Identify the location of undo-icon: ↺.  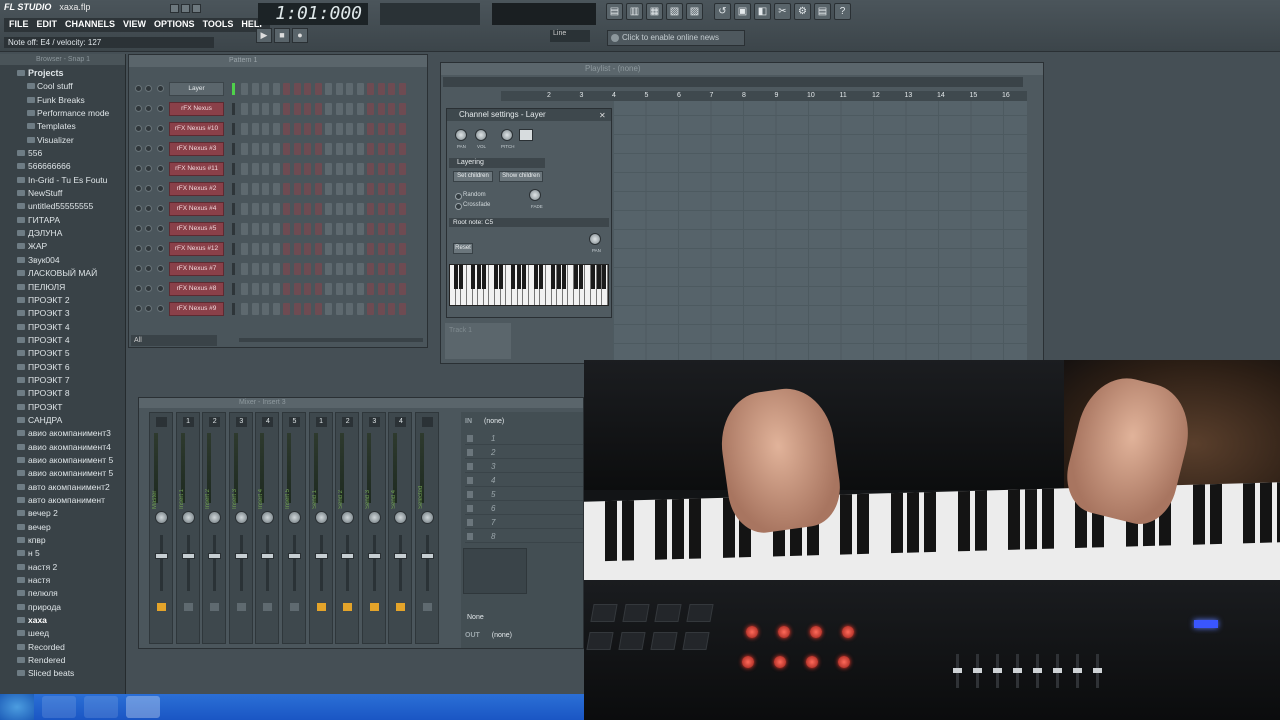
(722, 11).